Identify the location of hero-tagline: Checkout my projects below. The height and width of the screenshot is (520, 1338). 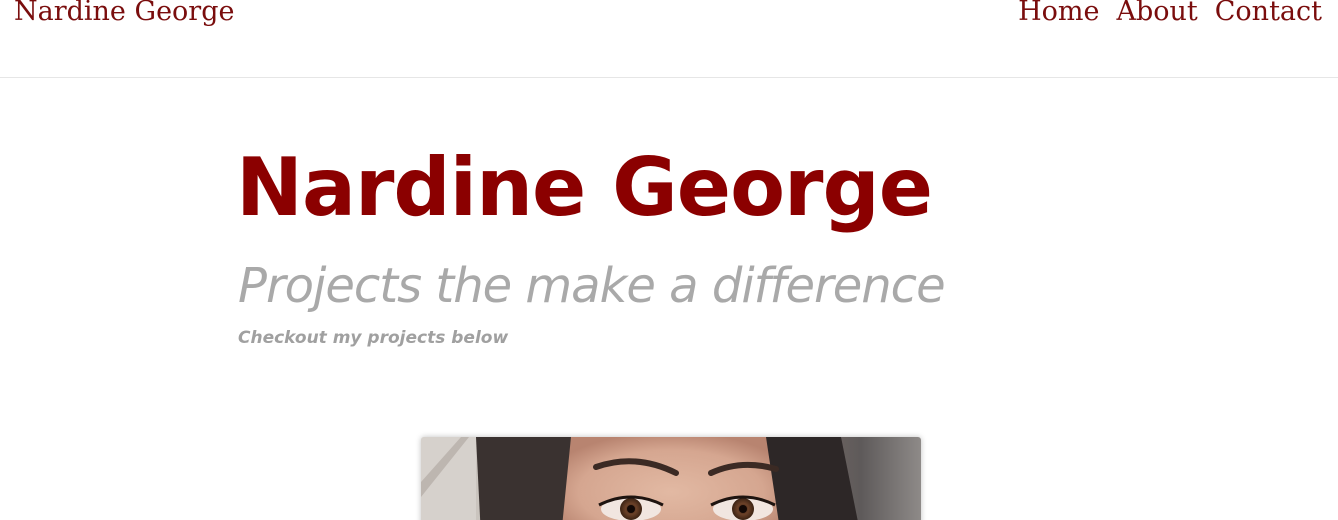
(373, 338).